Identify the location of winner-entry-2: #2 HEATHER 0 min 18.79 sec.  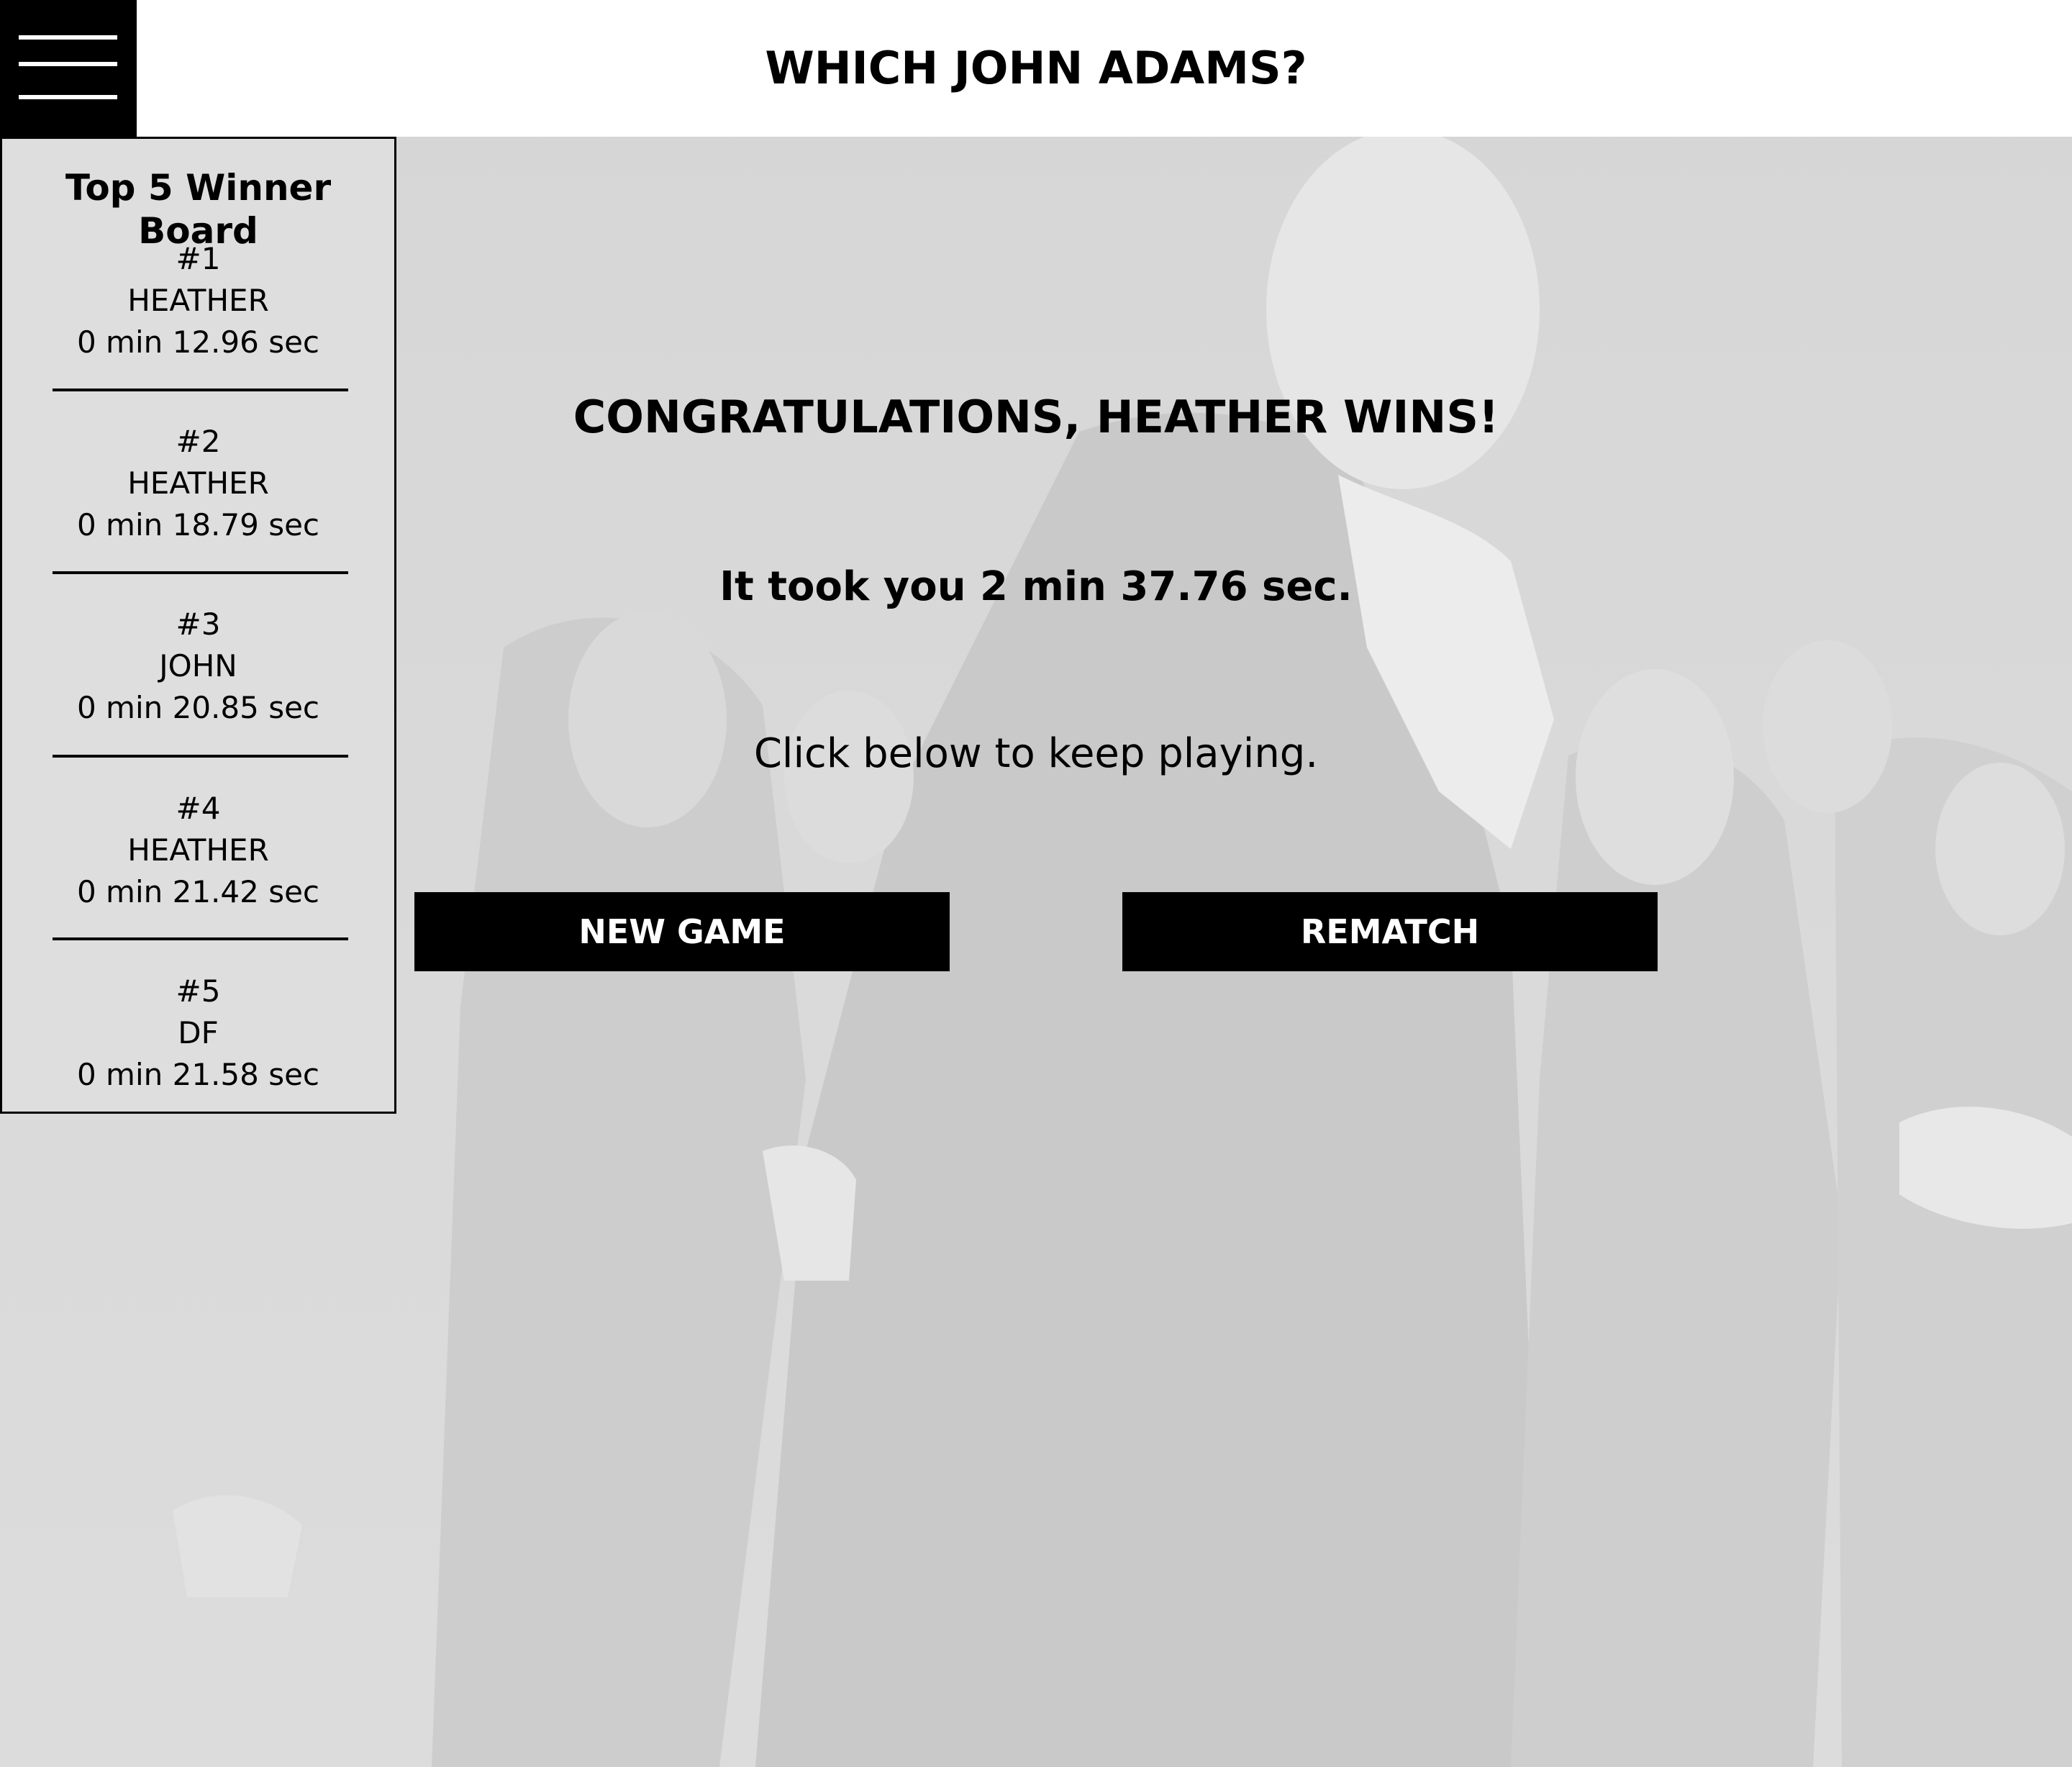
(198, 483).